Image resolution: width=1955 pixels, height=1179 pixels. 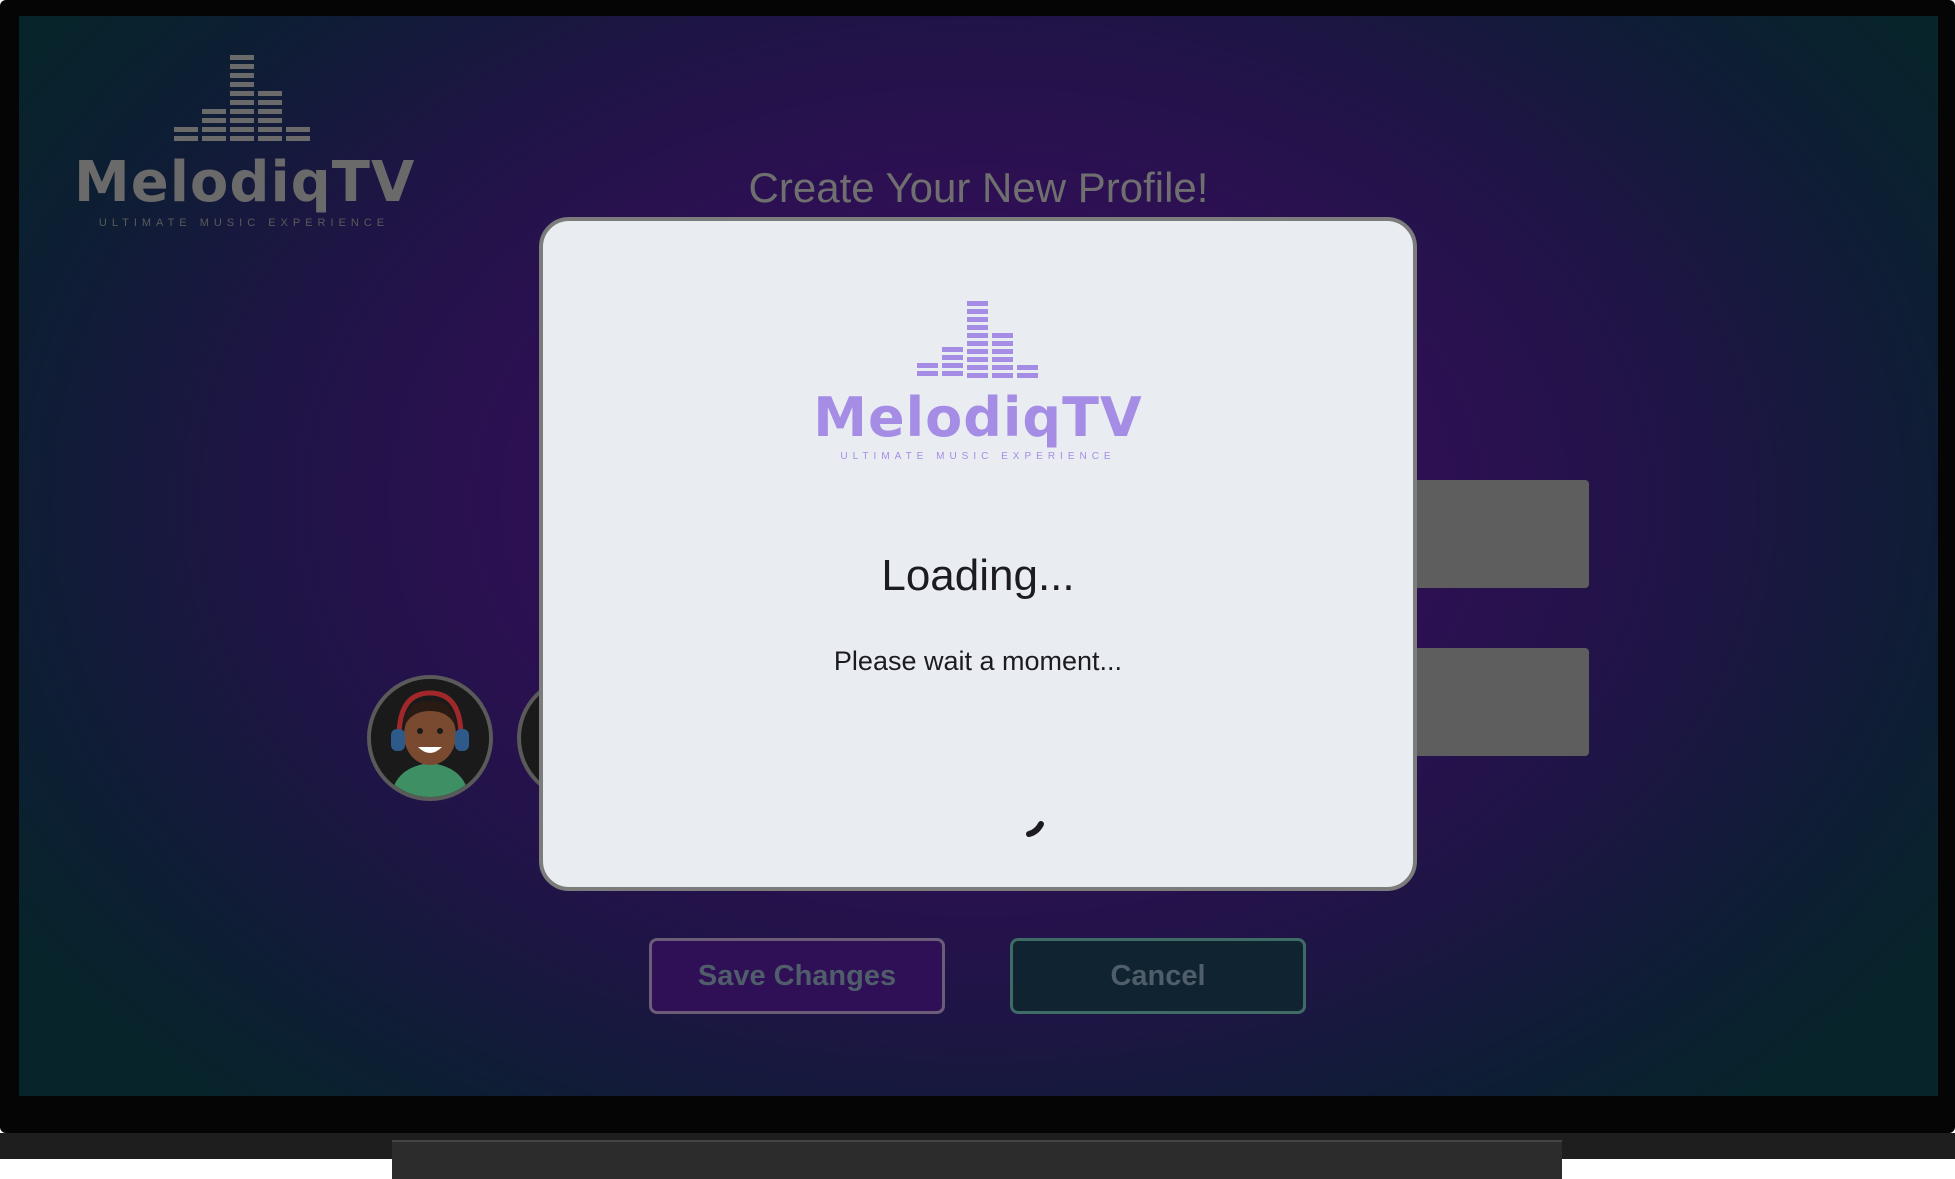 What do you see at coordinates (978, 187) in the screenshot?
I see `page-title: Create Your New Profile!` at bounding box center [978, 187].